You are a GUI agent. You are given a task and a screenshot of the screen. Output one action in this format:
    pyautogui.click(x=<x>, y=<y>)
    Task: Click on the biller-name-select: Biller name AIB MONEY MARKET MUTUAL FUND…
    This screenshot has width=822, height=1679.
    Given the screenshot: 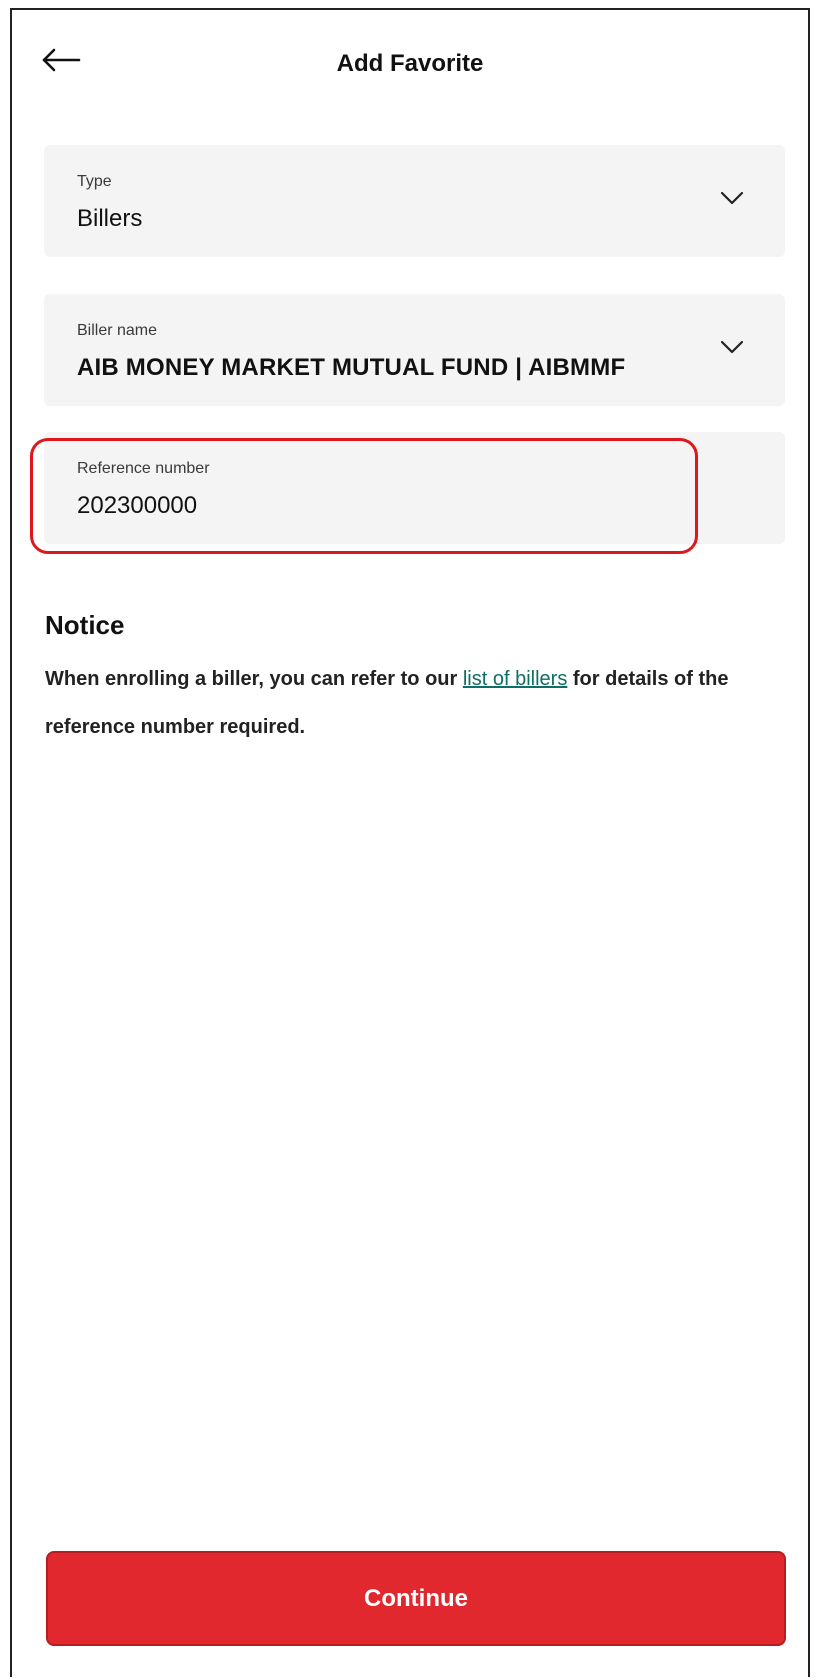 What is the action you would take?
    pyautogui.click(x=414, y=350)
    